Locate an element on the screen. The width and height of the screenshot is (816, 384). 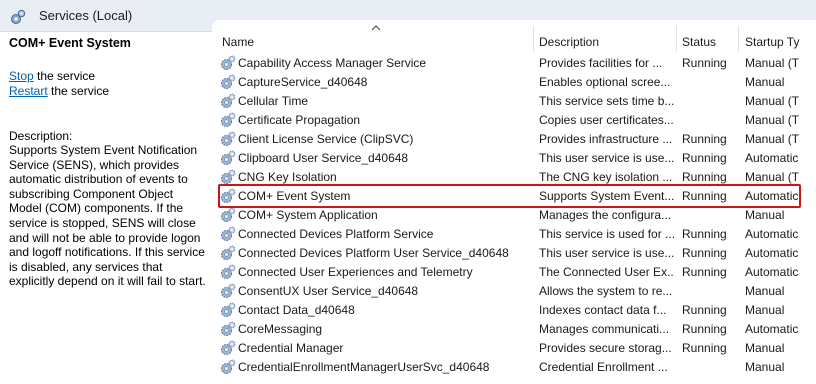
service-name: Capability Access Manager Service is located at coordinates (332, 63).